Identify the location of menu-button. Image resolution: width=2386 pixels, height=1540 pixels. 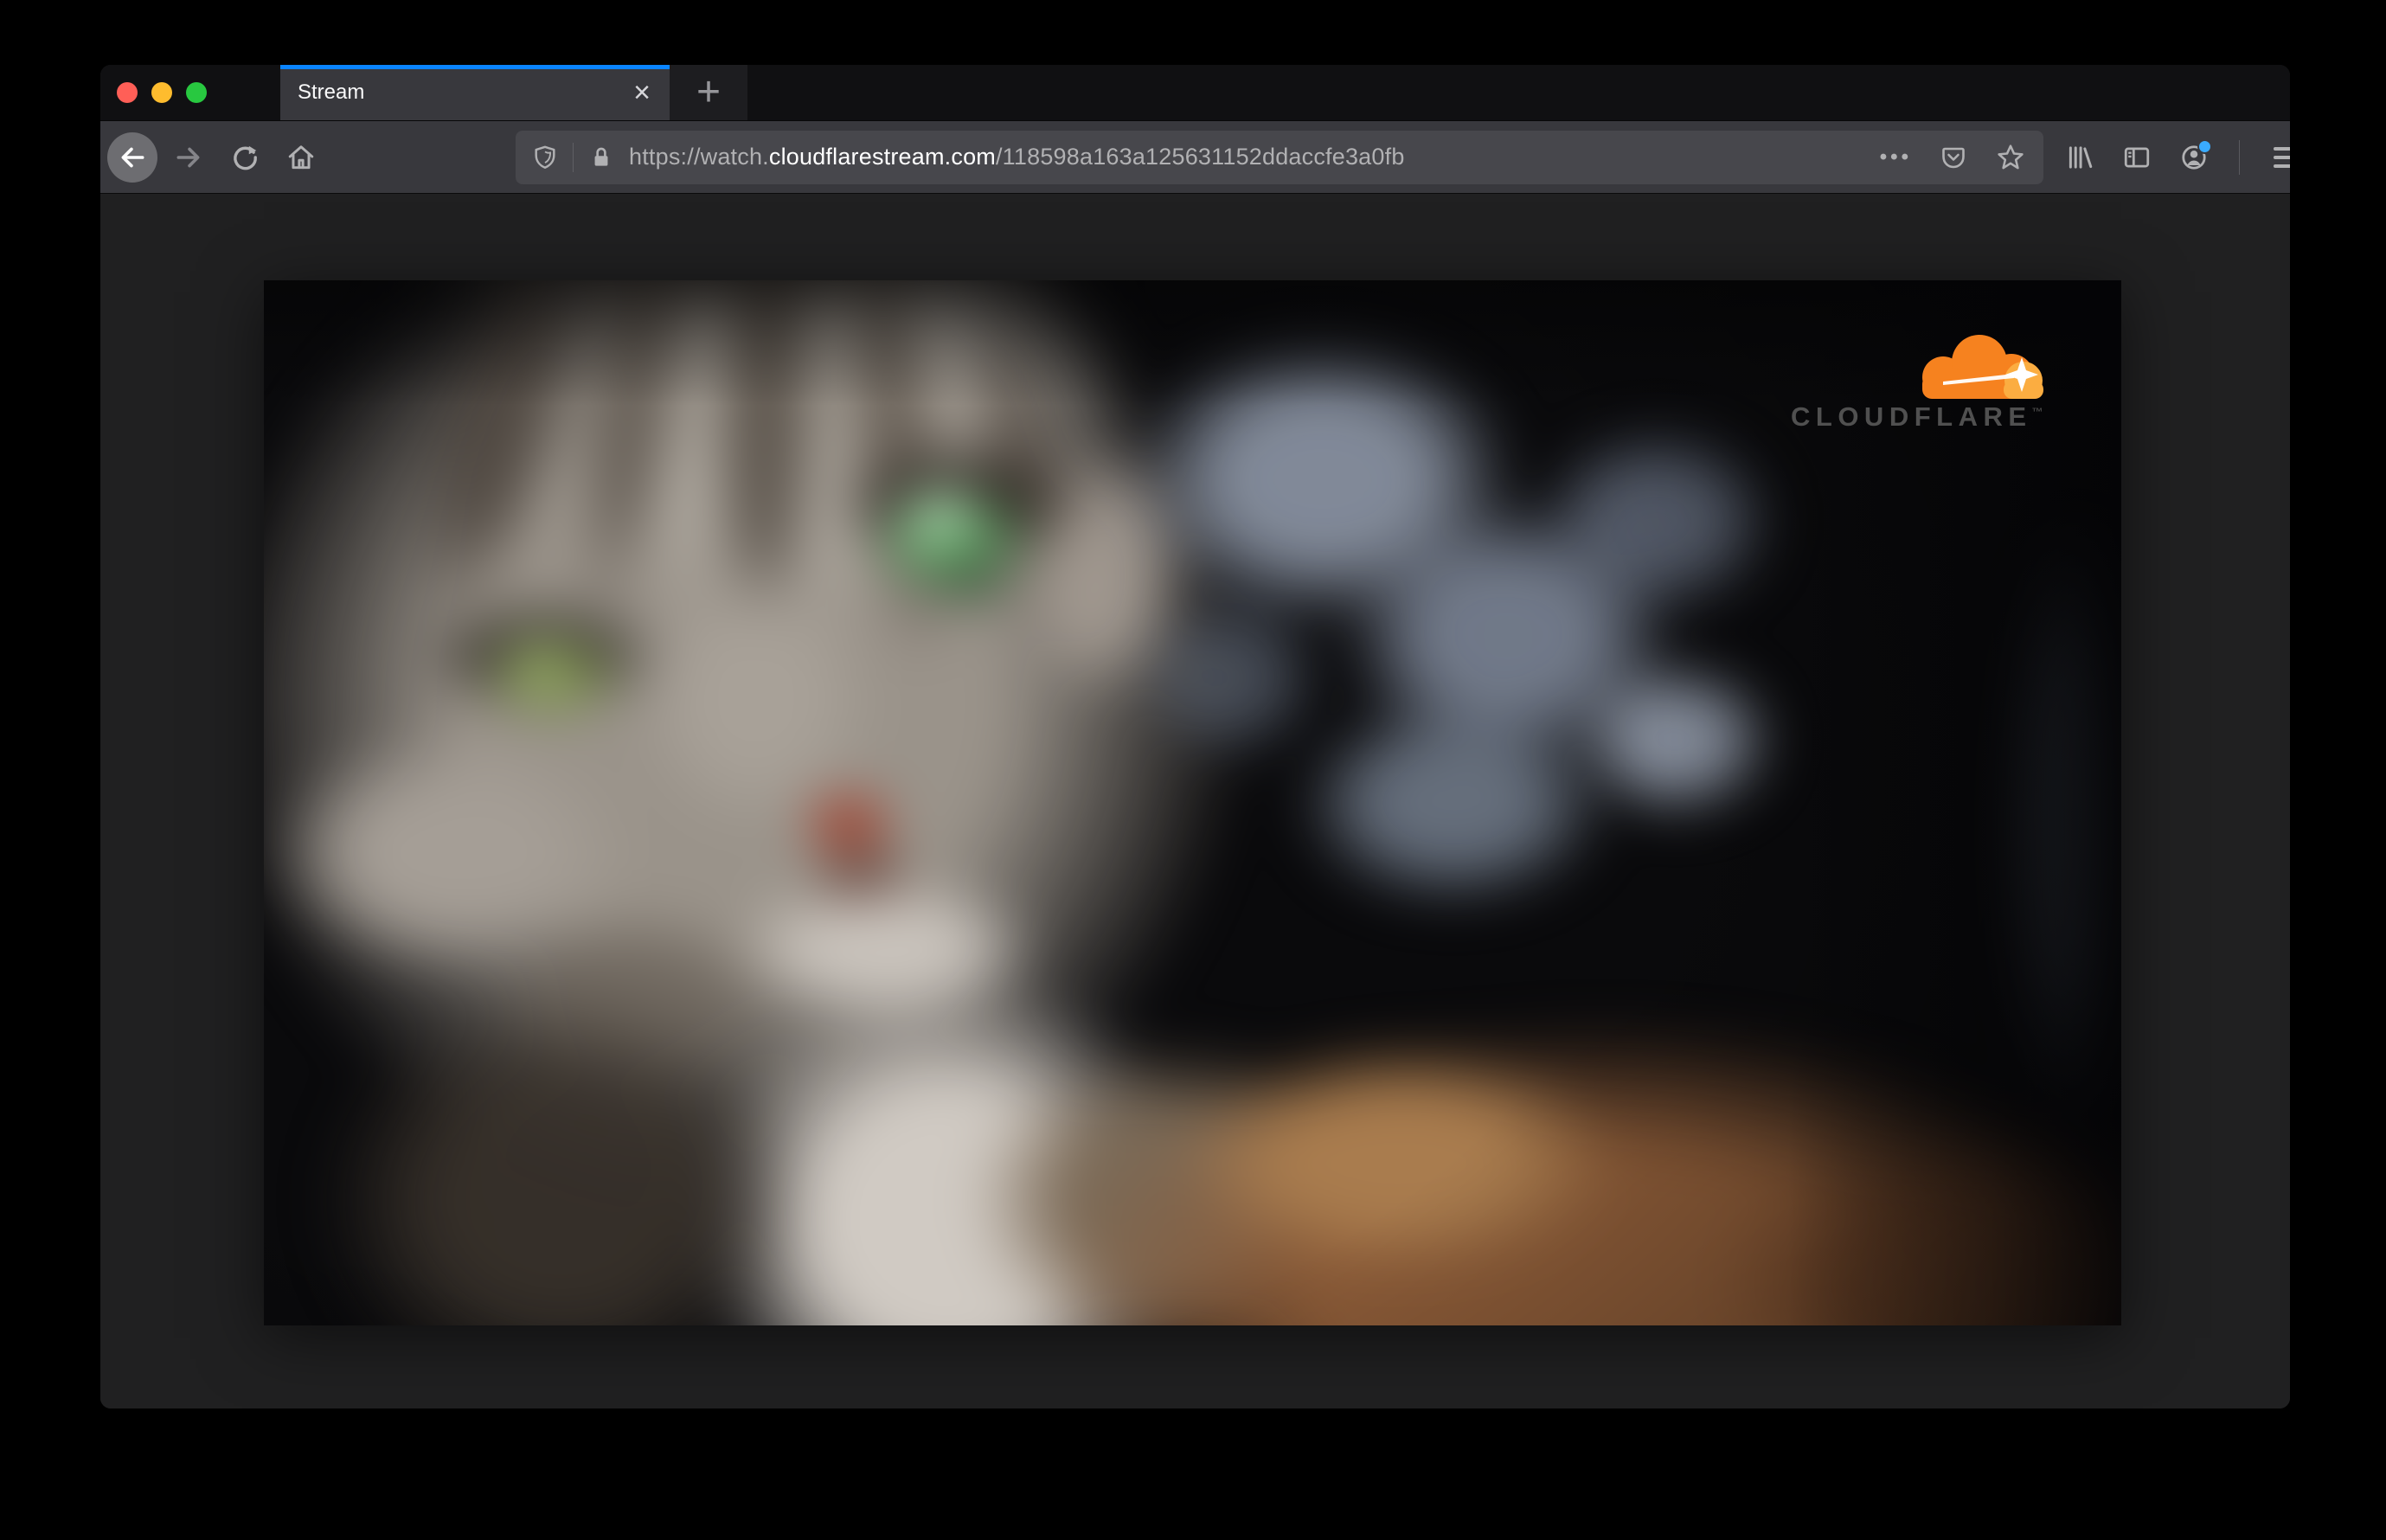
(2279, 157).